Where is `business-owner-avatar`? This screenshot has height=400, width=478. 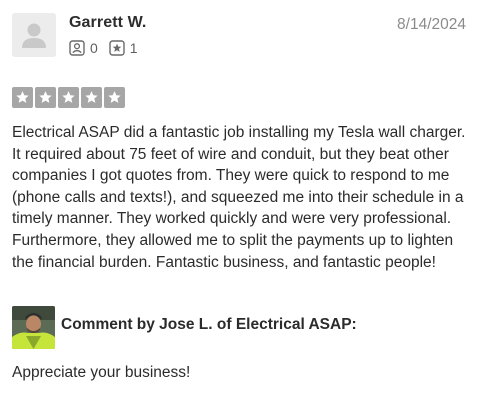
business-owner-avatar is located at coordinates (33, 327).